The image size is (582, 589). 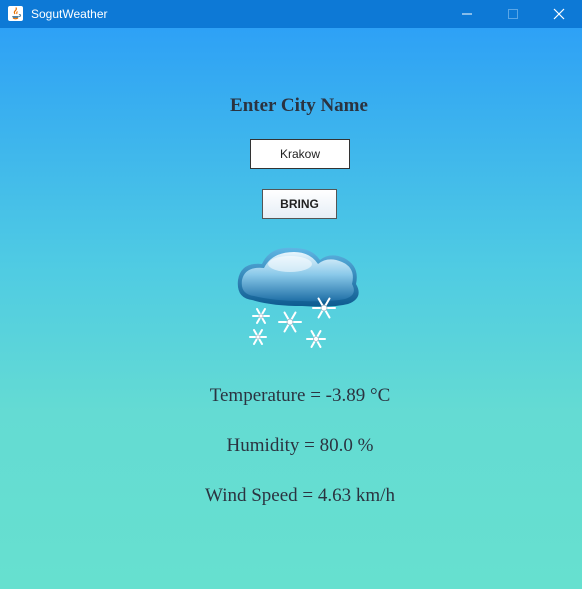 What do you see at coordinates (300, 154) in the screenshot?
I see `city-input` at bounding box center [300, 154].